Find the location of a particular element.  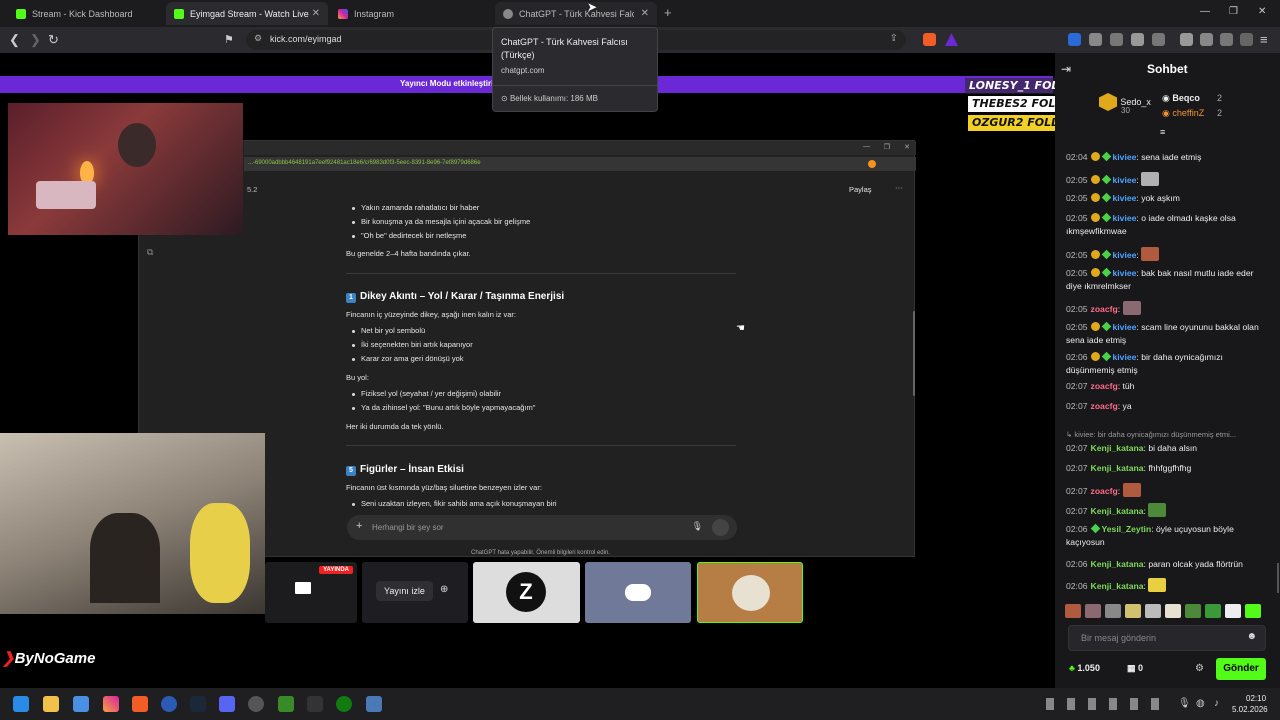

message-username: zoacfg is located at coordinates (1104, 309).